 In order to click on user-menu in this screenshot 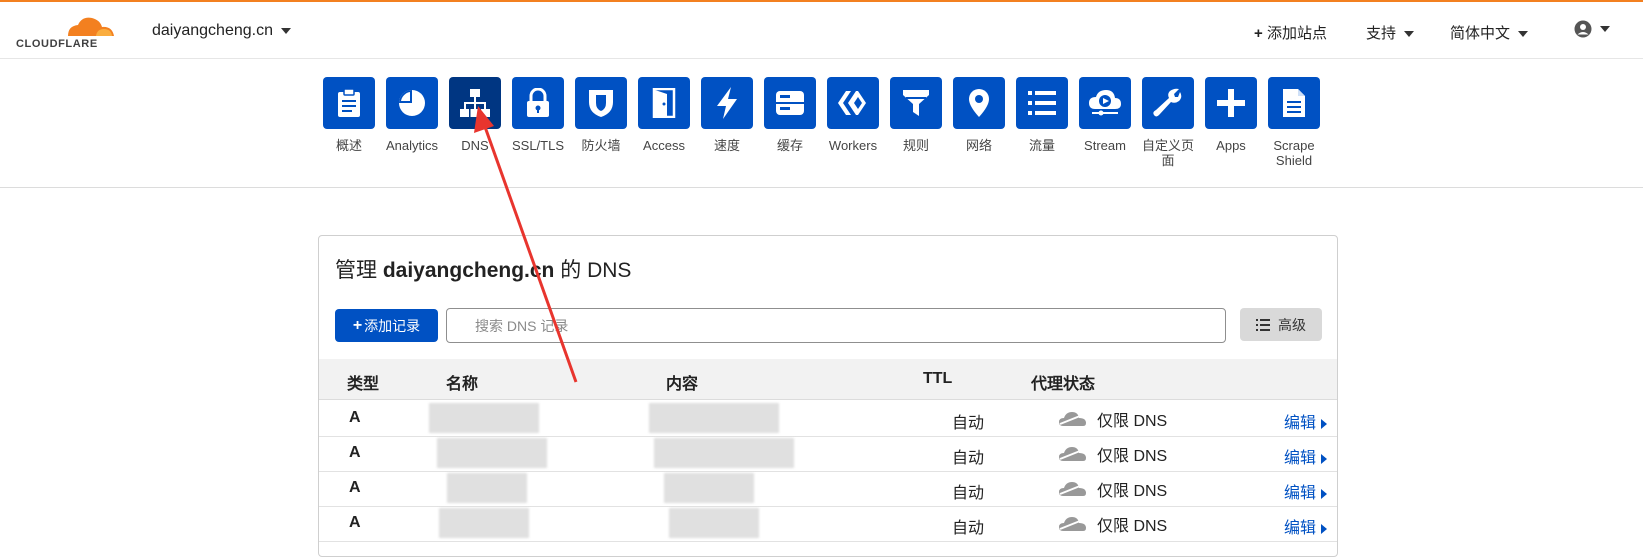, I will do `click(1592, 29)`.